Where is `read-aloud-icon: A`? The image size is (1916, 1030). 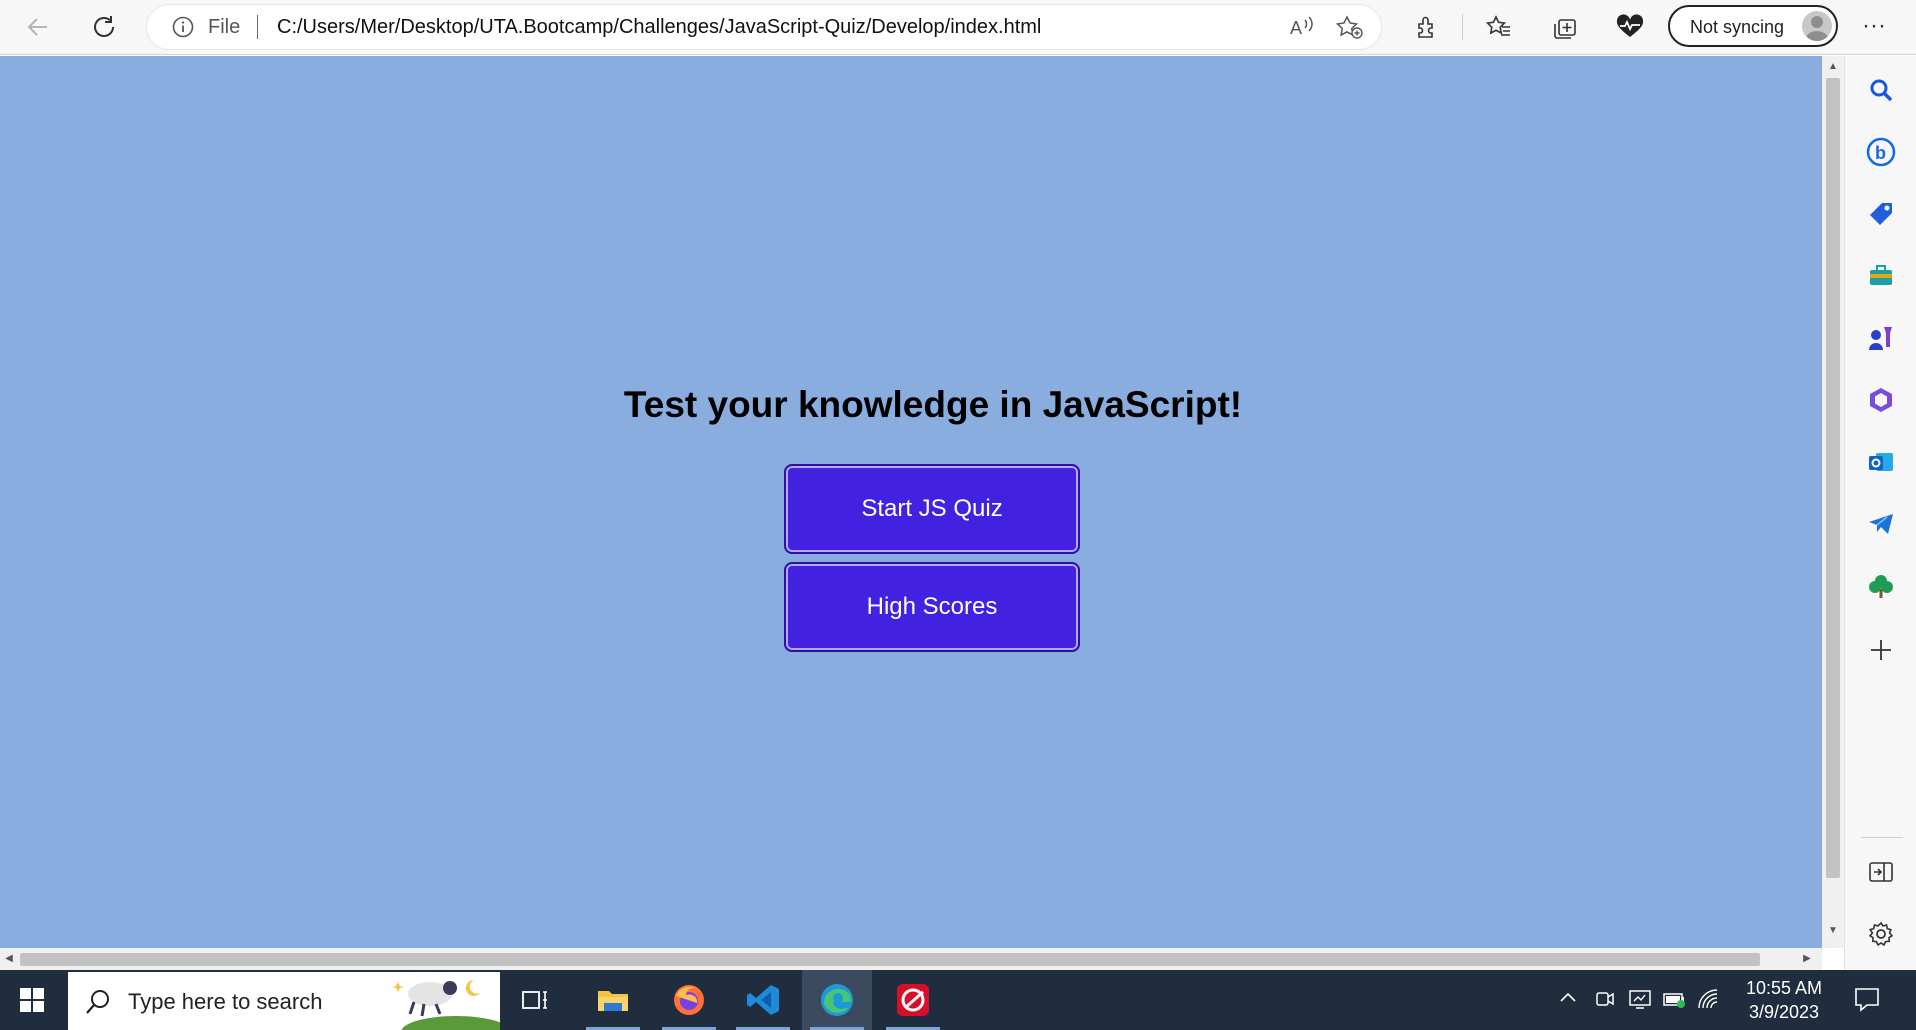
read-aloud-icon: A is located at coordinates (1304, 27).